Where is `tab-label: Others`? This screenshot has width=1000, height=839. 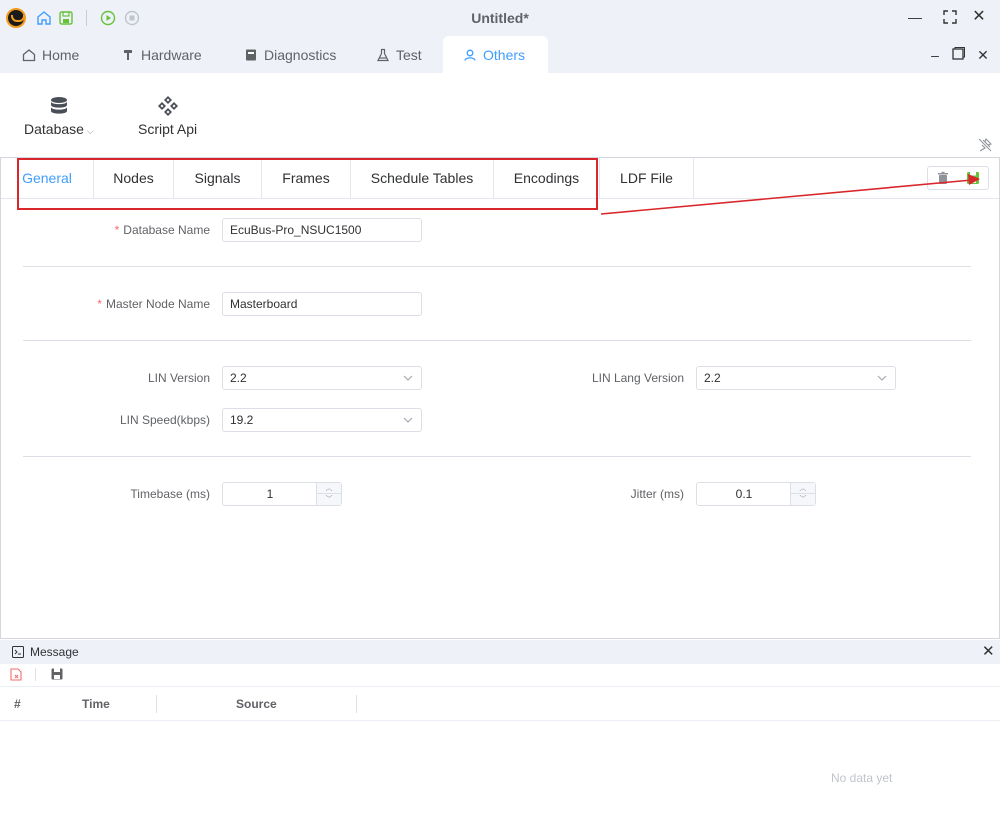 tab-label: Others is located at coordinates (504, 54).